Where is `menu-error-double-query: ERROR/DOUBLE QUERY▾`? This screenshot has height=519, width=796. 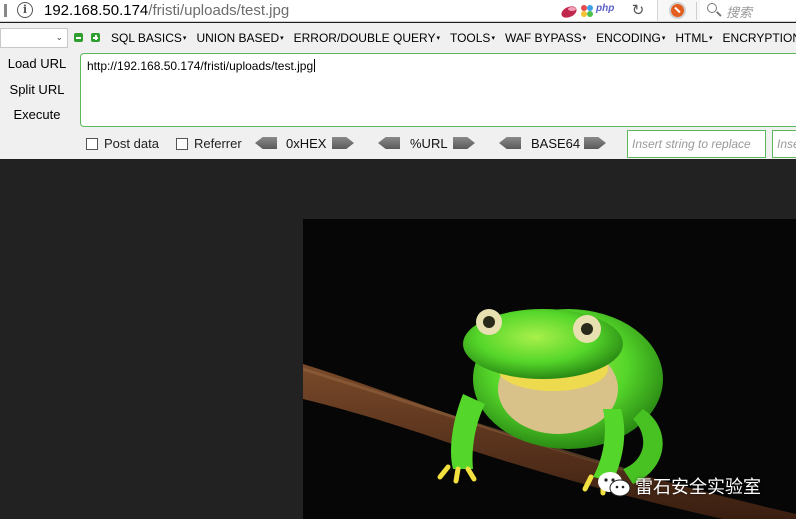 menu-error-double-query: ERROR/DOUBLE QUERY▾ is located at coordinates (367, 38).